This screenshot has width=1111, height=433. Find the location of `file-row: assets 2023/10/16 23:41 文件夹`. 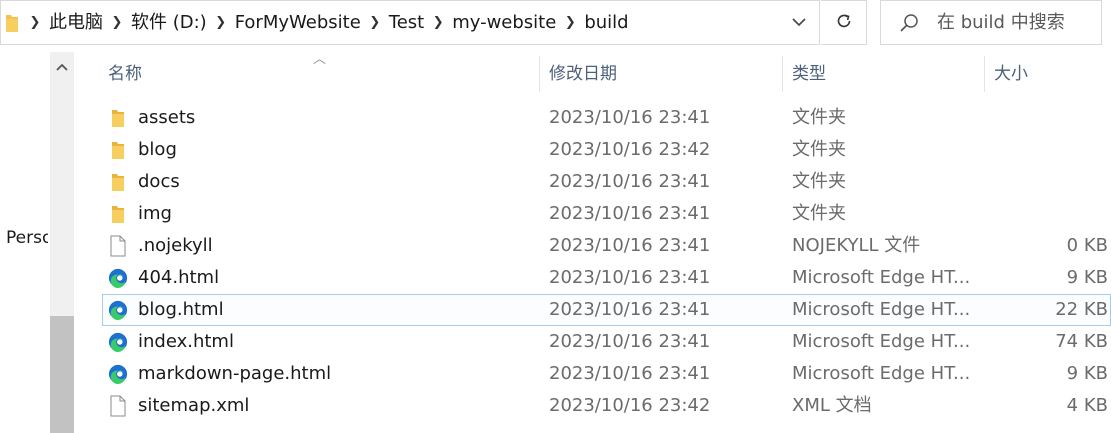

file-row: assets 2023/10/16 23:41 文件夹 is located at coordinates (592, 118).